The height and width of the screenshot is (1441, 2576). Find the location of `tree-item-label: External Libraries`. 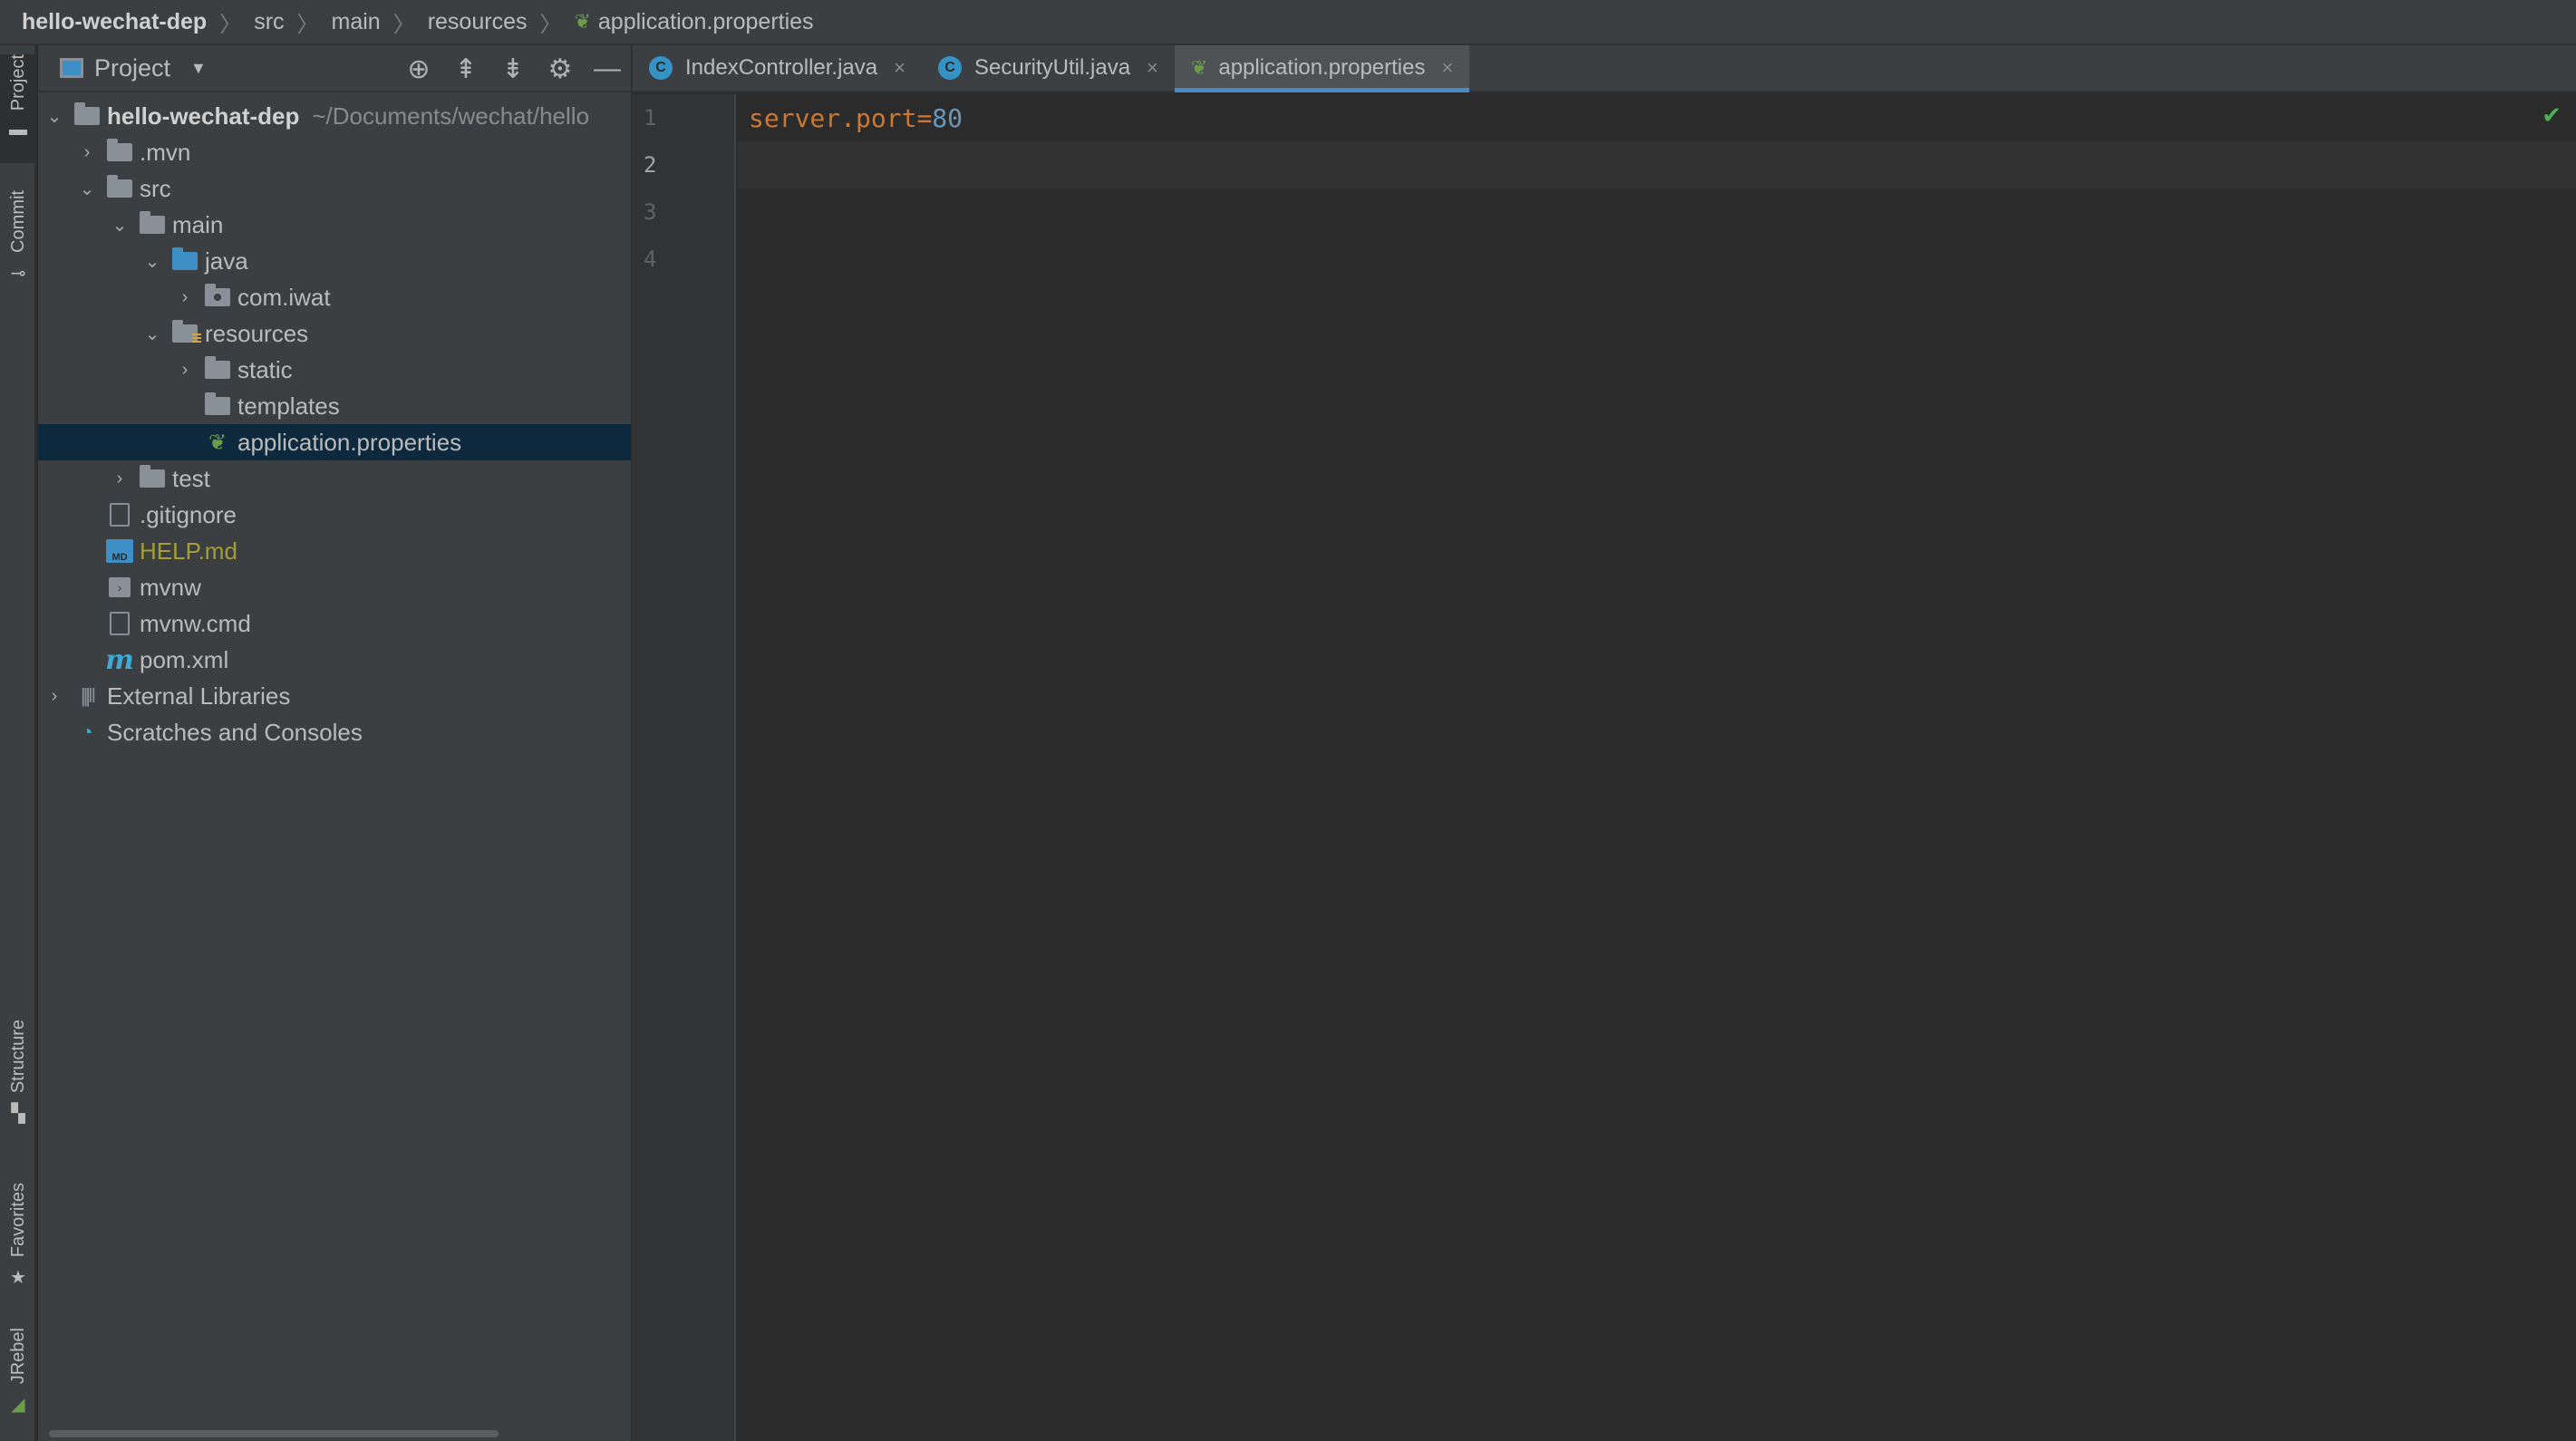

tree-item-label: External Libraries is located at coordinates (199, 696).